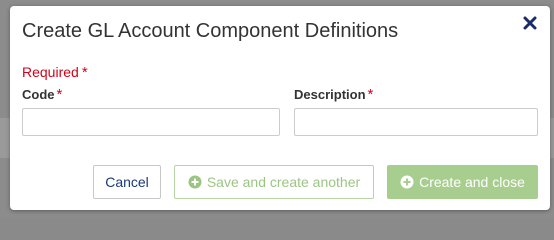 This screenshot has width=554, height=240. What do you see at coordinates (416, 122) in the screenshot?
I see `description-input` at bounding box center [416, 122].